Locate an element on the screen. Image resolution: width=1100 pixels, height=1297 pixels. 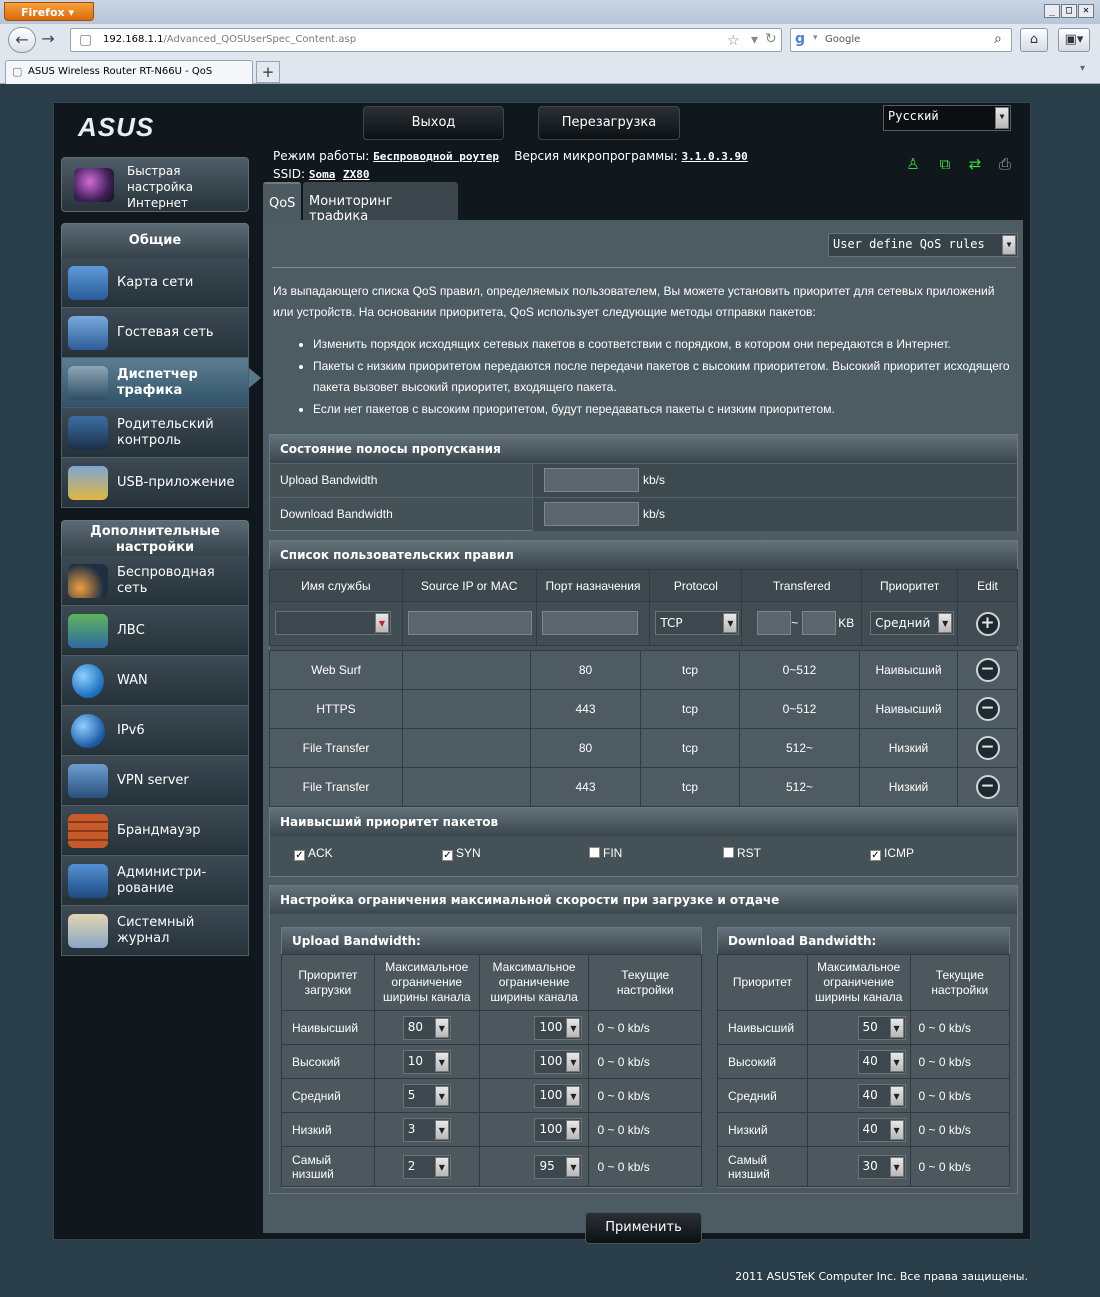
transfer-max-input is located at coordinates (819, 623).